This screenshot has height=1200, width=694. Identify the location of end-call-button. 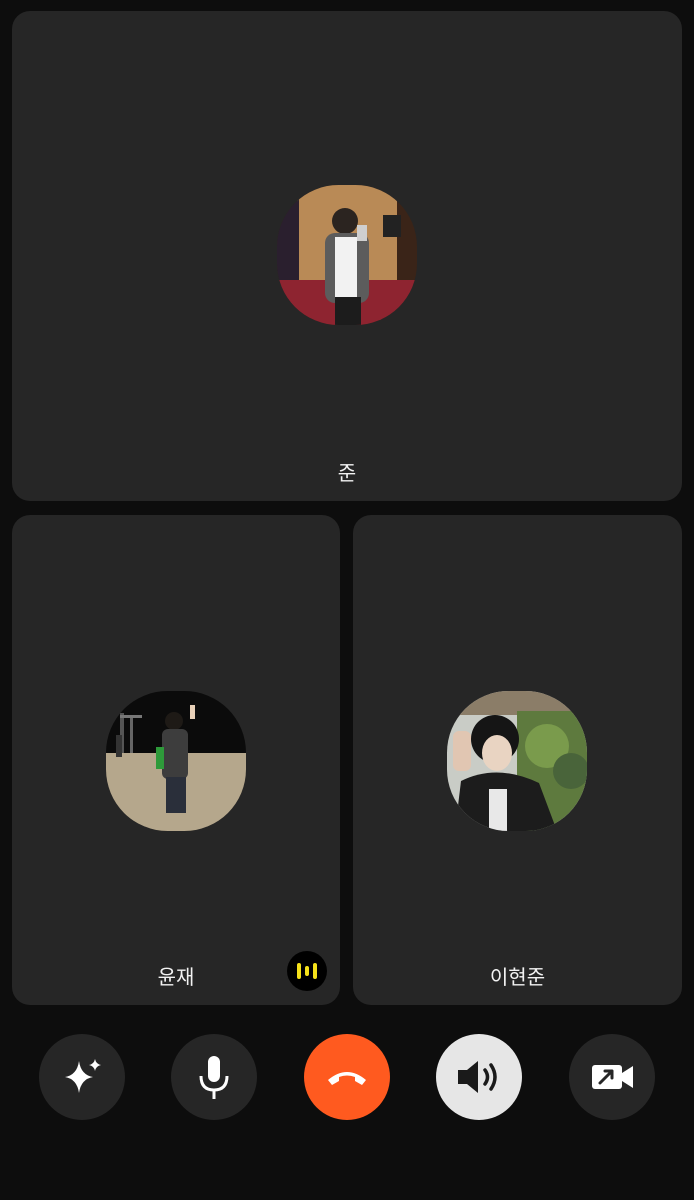
(347, 1077).